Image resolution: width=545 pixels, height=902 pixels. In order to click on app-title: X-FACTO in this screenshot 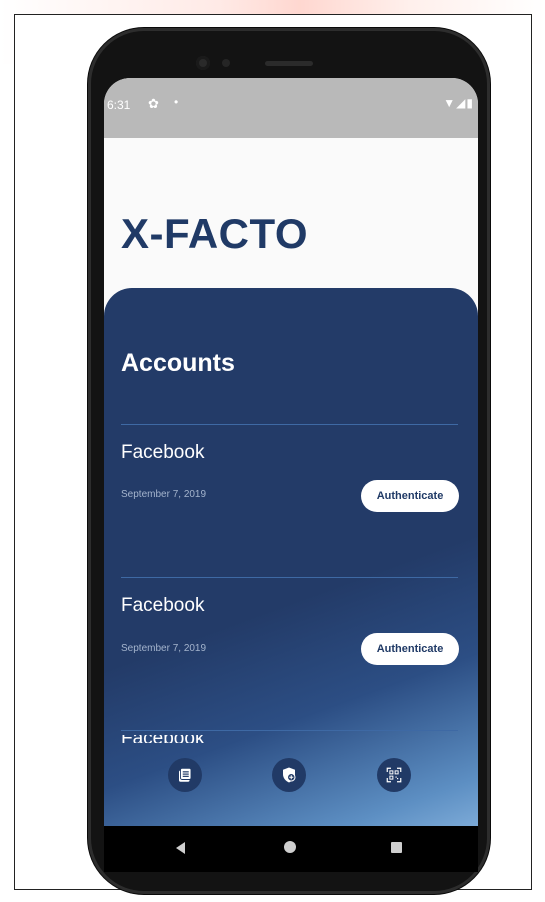, I will do `click(215, 233)`.